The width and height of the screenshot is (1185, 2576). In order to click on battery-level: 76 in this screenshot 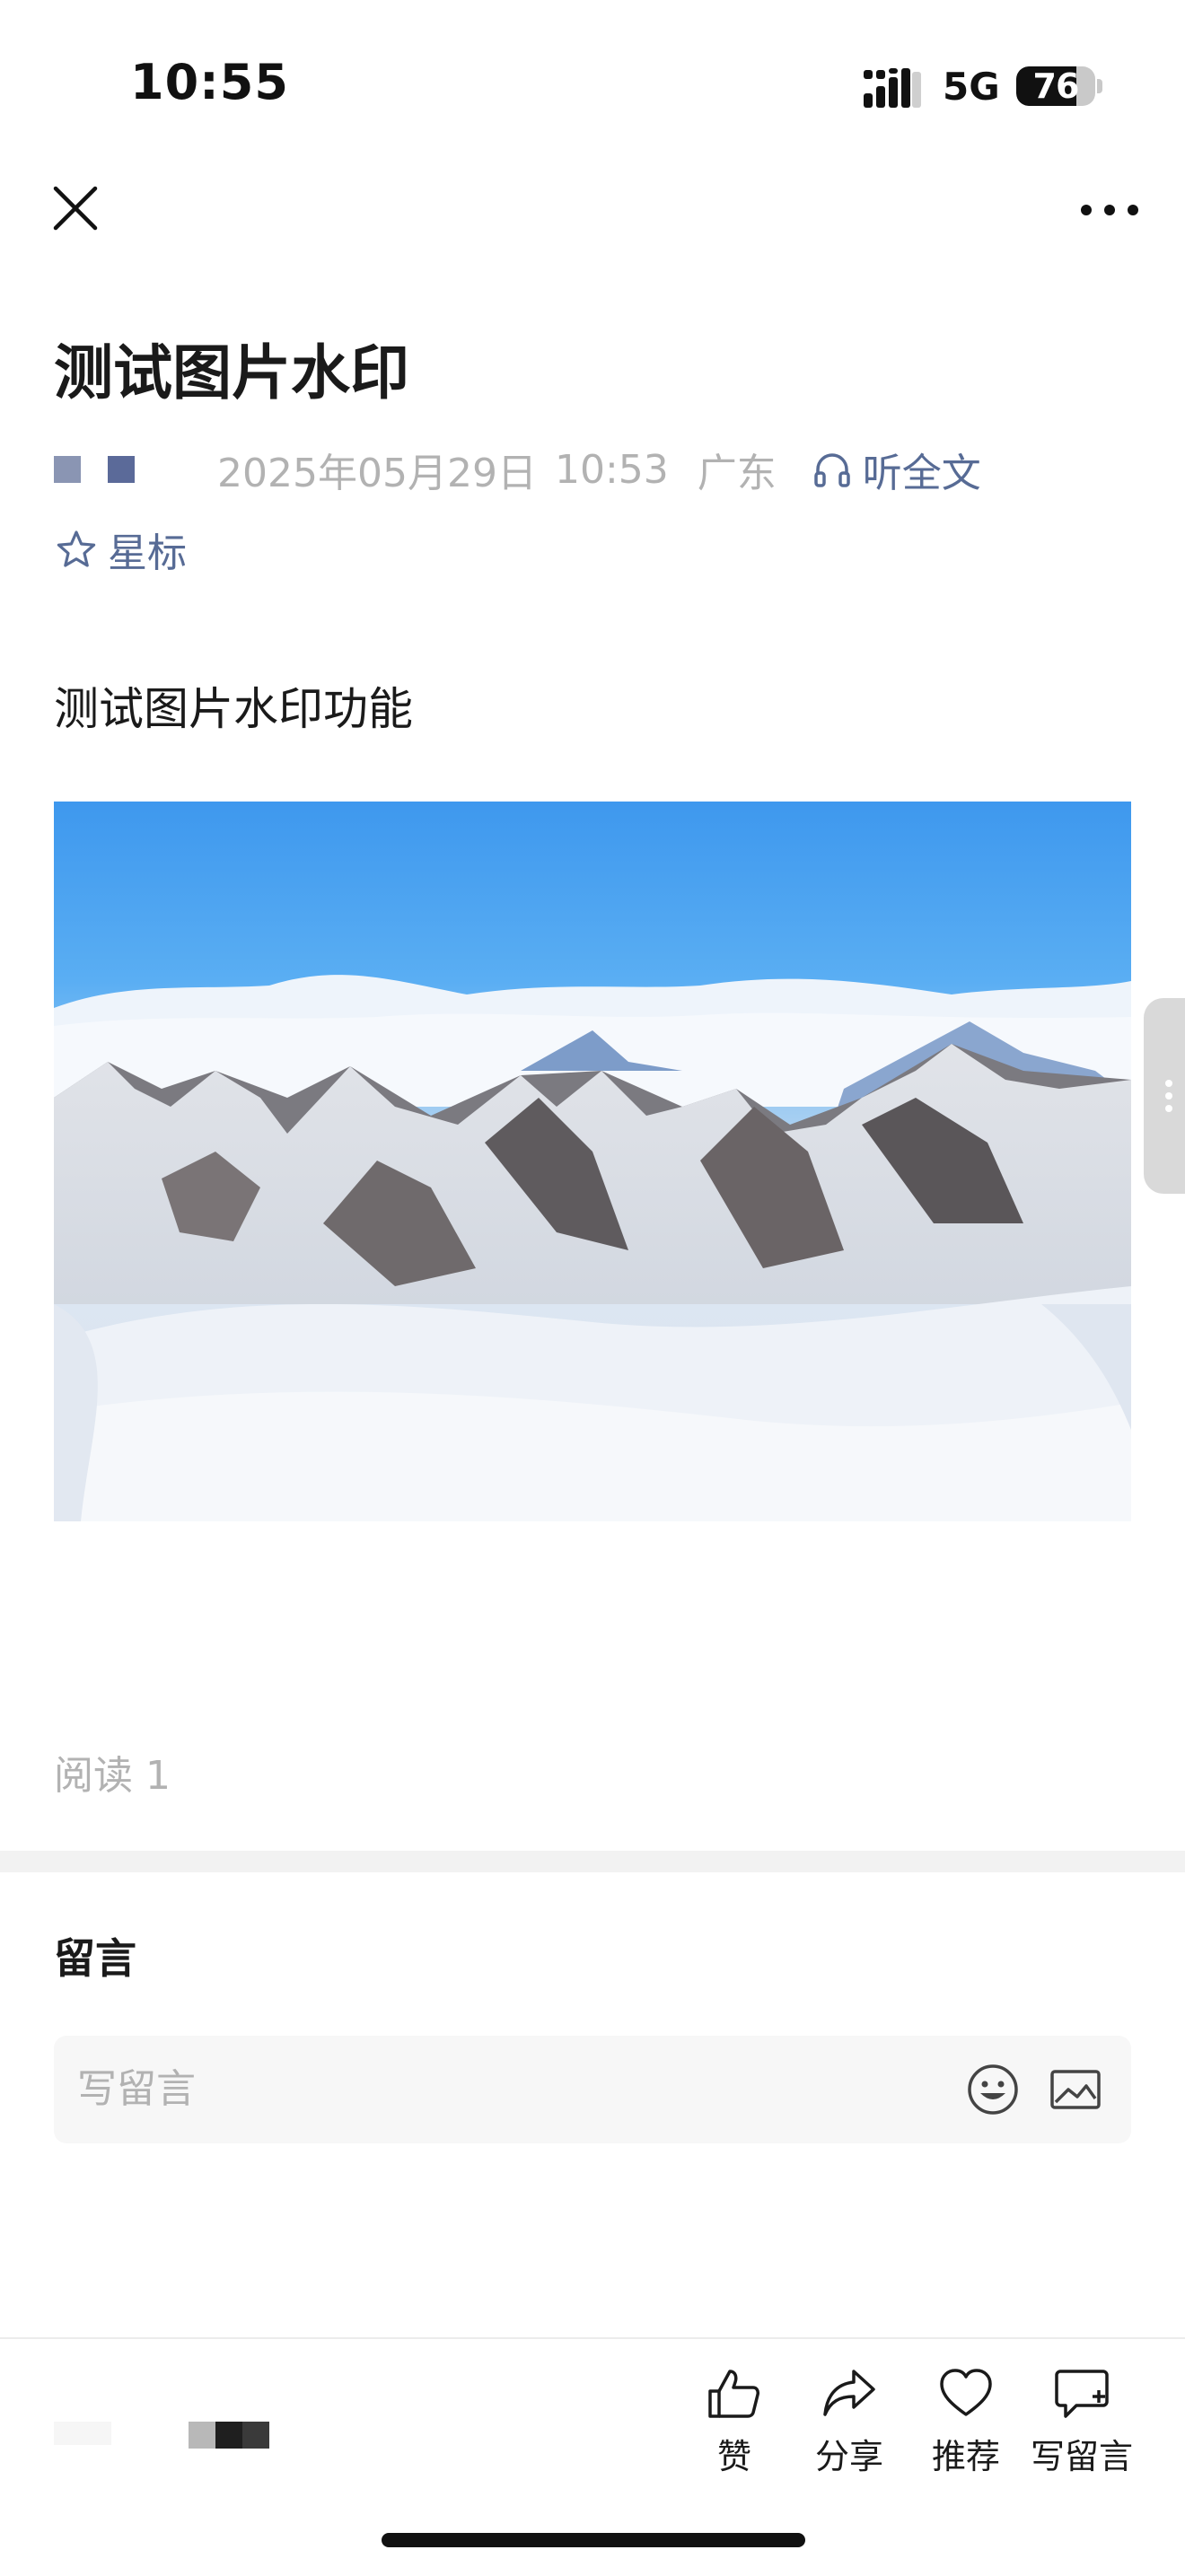, I will do `click(1056, 86)`.